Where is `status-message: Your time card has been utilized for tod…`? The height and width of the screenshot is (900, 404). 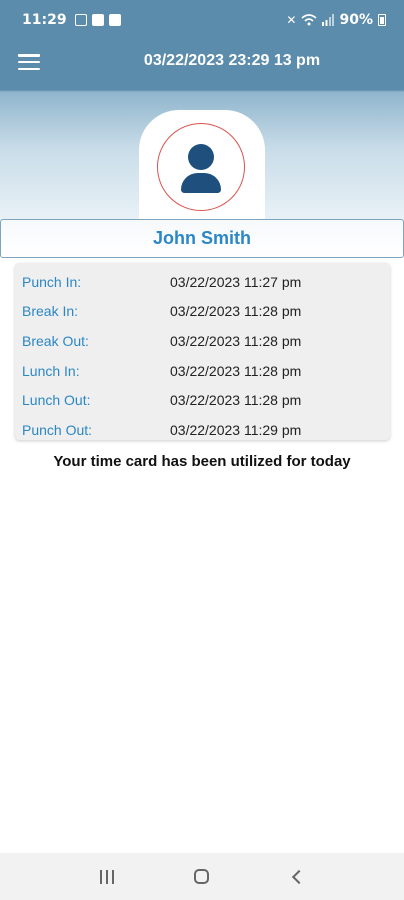 status-message: Your time card has been utilized for tod… is located at coordinates (202, 461).